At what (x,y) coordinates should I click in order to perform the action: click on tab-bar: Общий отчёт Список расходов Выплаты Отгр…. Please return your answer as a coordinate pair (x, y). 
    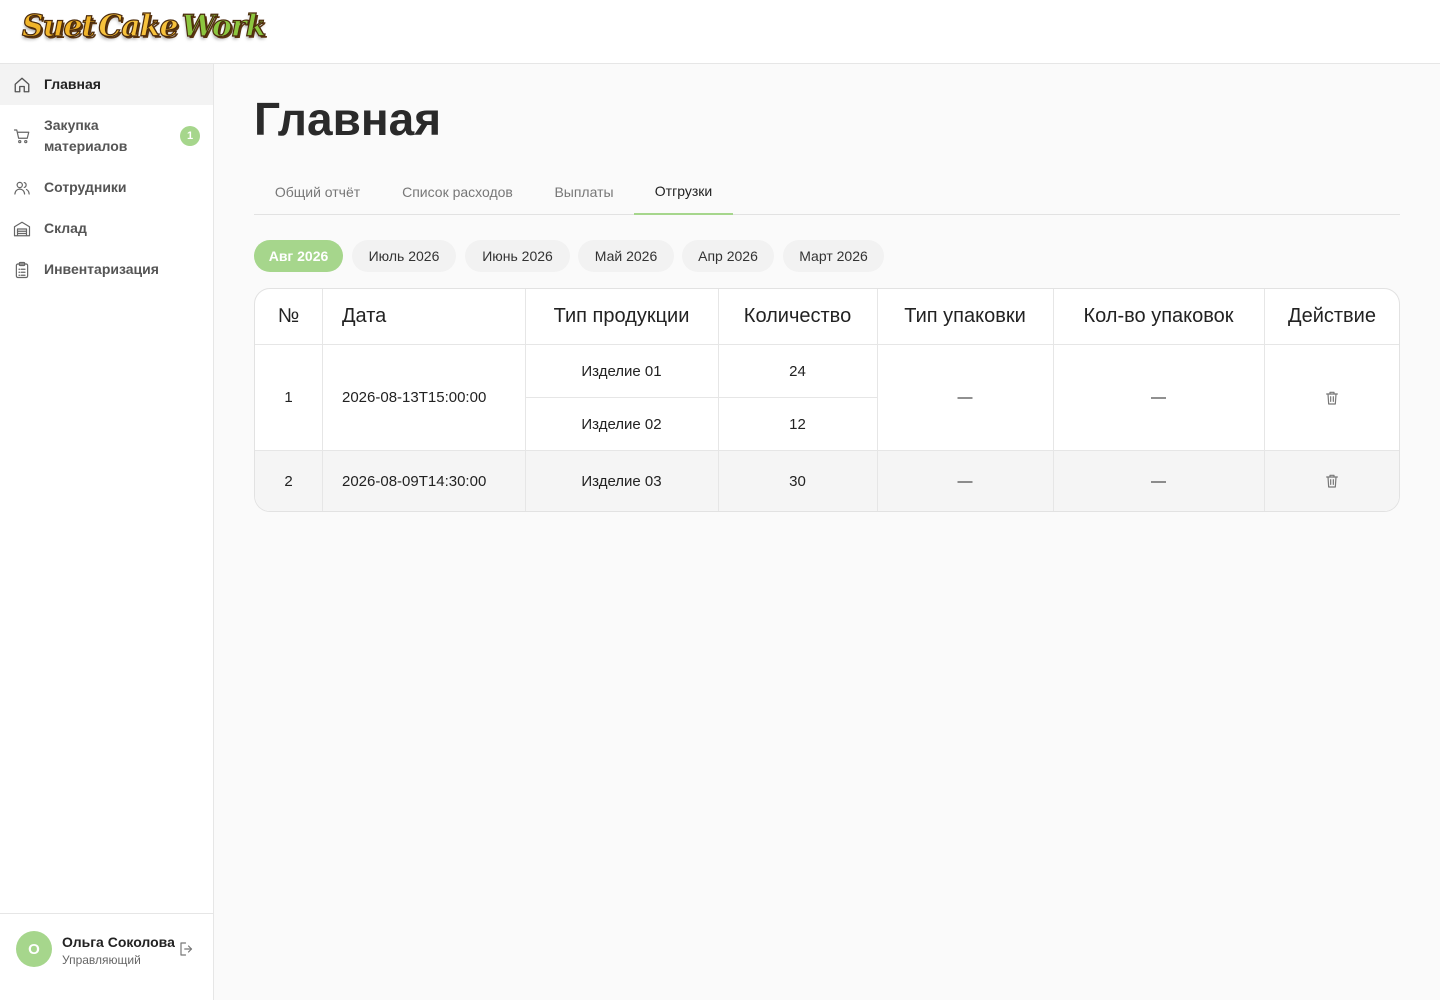
    Looking at the image, I should click on (827, 191).